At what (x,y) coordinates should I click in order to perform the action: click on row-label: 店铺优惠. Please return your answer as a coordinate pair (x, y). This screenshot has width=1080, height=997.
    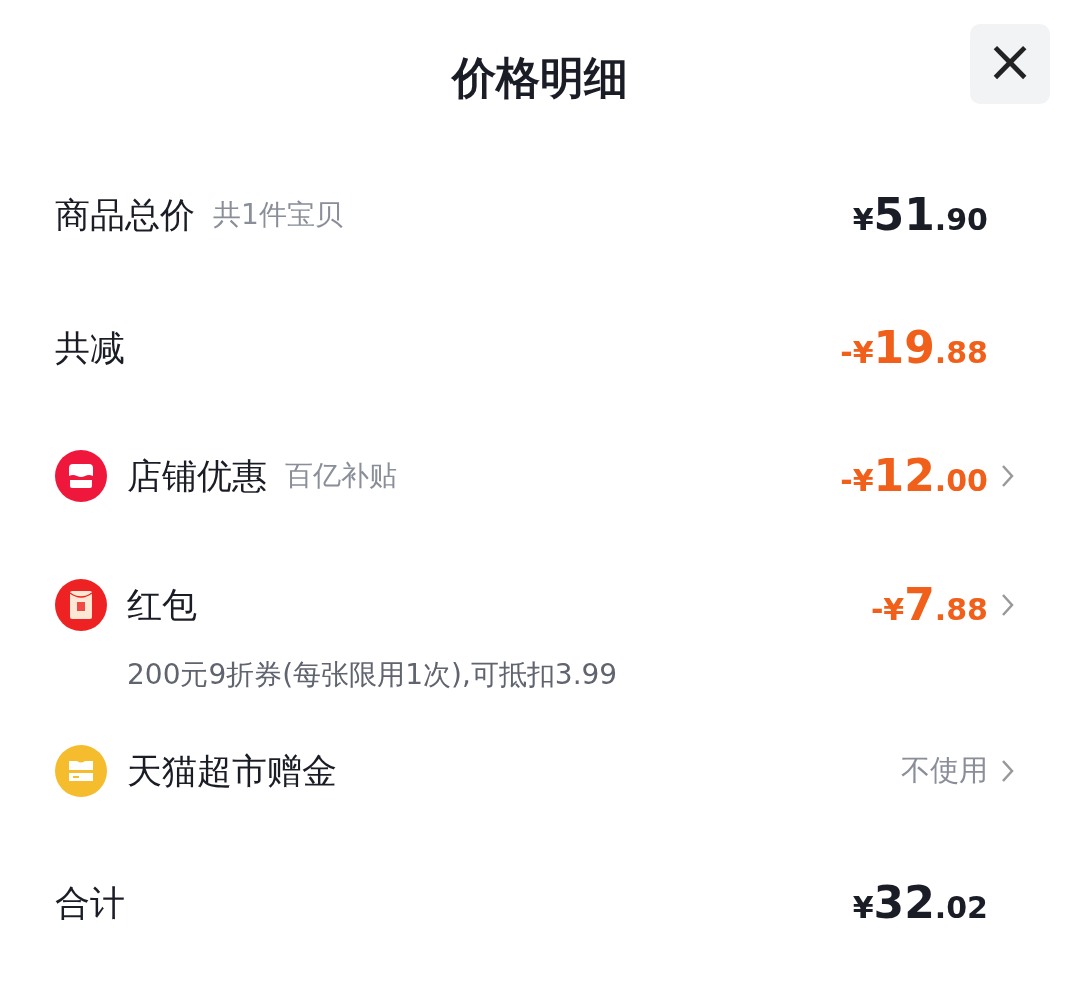
    Looking at the image, I should click on (197, 476).